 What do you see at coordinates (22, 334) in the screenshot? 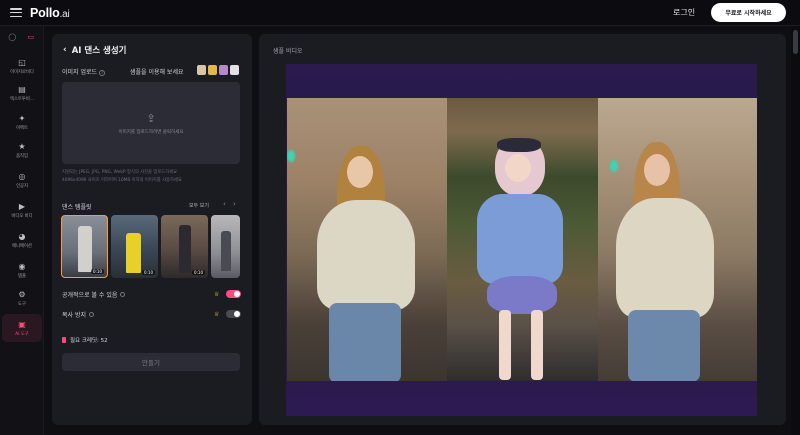
I see `sidebar-item-label: AI 도구` at bounding box center [22, 334].